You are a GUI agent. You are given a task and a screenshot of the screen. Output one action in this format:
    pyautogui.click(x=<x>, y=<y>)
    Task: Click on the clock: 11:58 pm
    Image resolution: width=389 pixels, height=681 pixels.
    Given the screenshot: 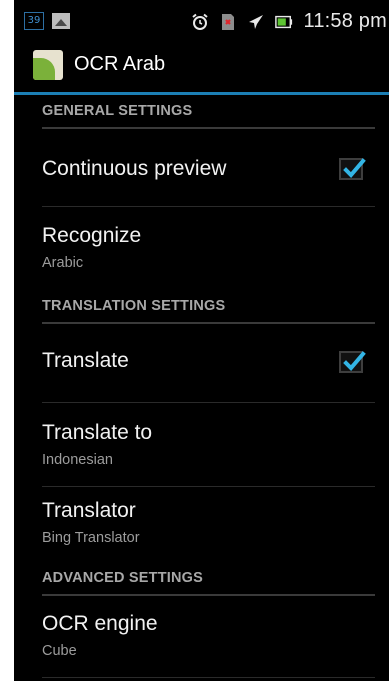 What is the action you would take?
    pyautogui.click(x=345, y=21)
    